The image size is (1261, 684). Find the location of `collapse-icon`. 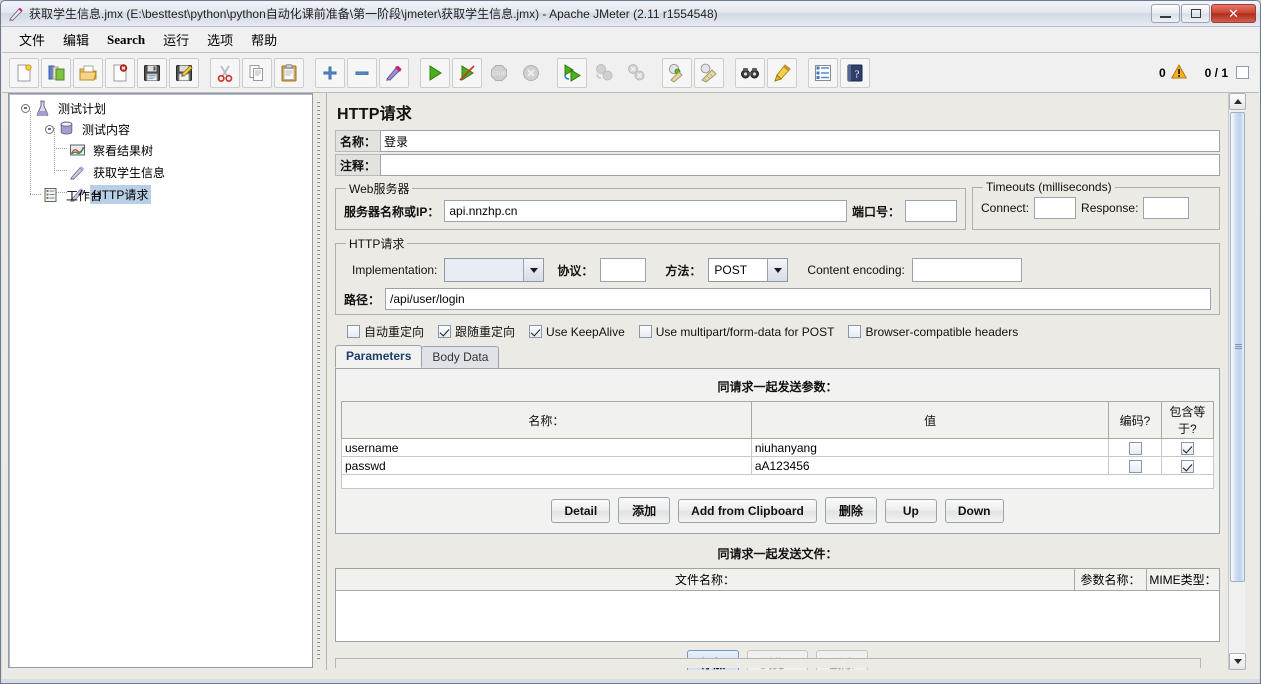

collapse-icon is located at coordinates (362, 72).